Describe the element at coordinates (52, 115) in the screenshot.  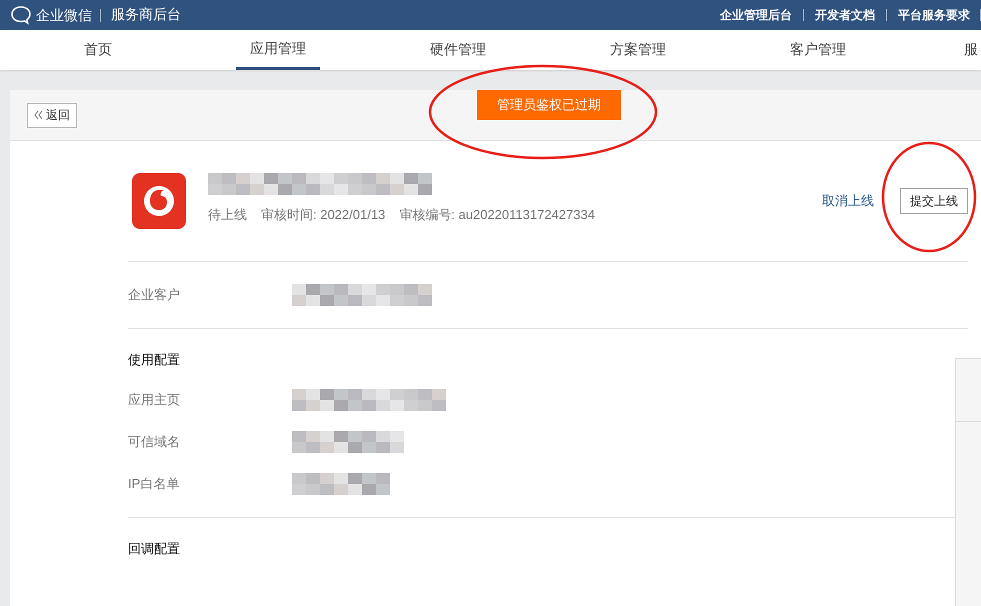
I see `back-button: 返回` at that location.